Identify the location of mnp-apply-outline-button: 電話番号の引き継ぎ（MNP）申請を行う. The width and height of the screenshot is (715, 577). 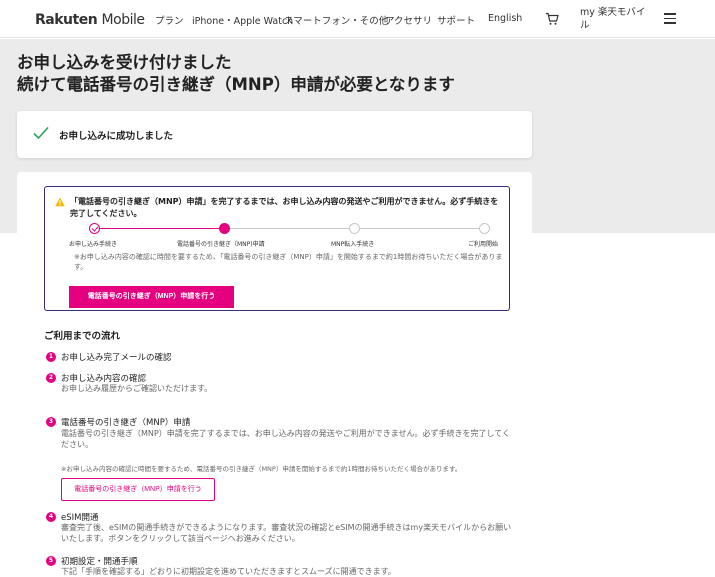
(138, 489).